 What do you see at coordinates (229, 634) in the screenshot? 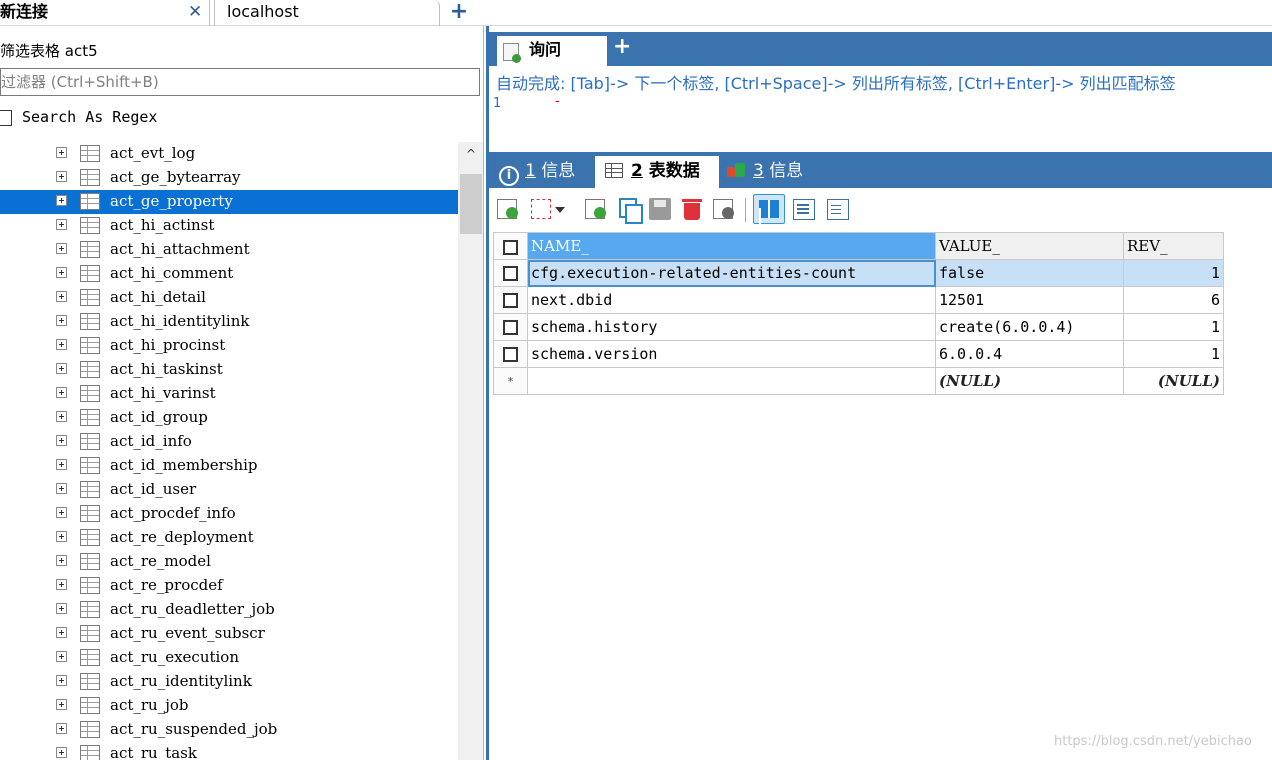
I see `sidebar-item-table: act_ru_event_subscr` at bounding box center [229, 634].